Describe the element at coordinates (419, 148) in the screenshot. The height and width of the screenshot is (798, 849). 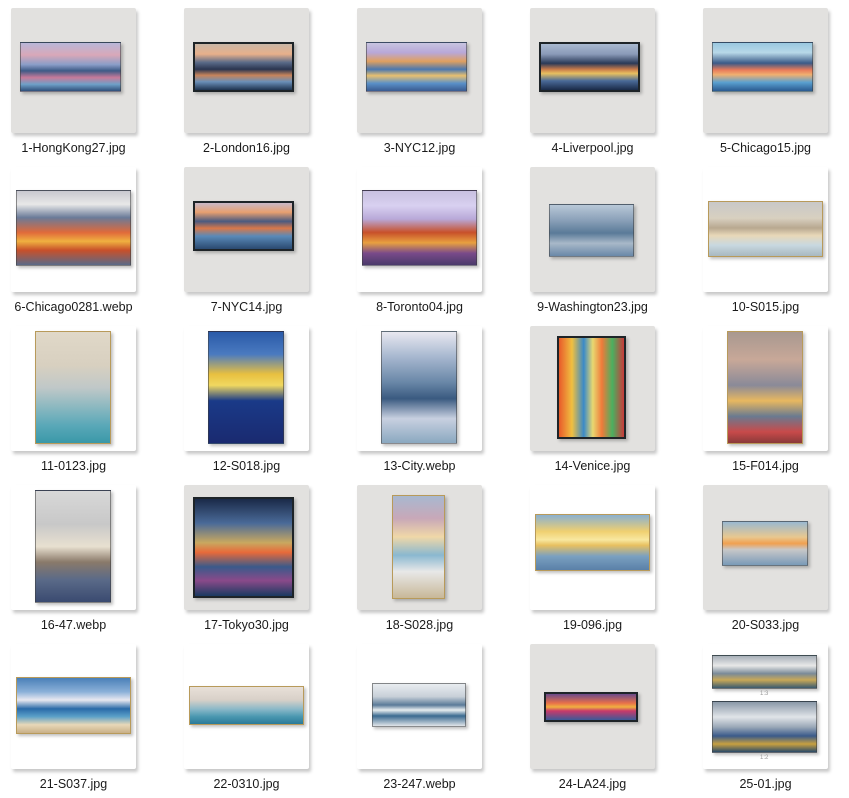
I see `thumbnail-filename: 3-NYC12.jpg` at that location.